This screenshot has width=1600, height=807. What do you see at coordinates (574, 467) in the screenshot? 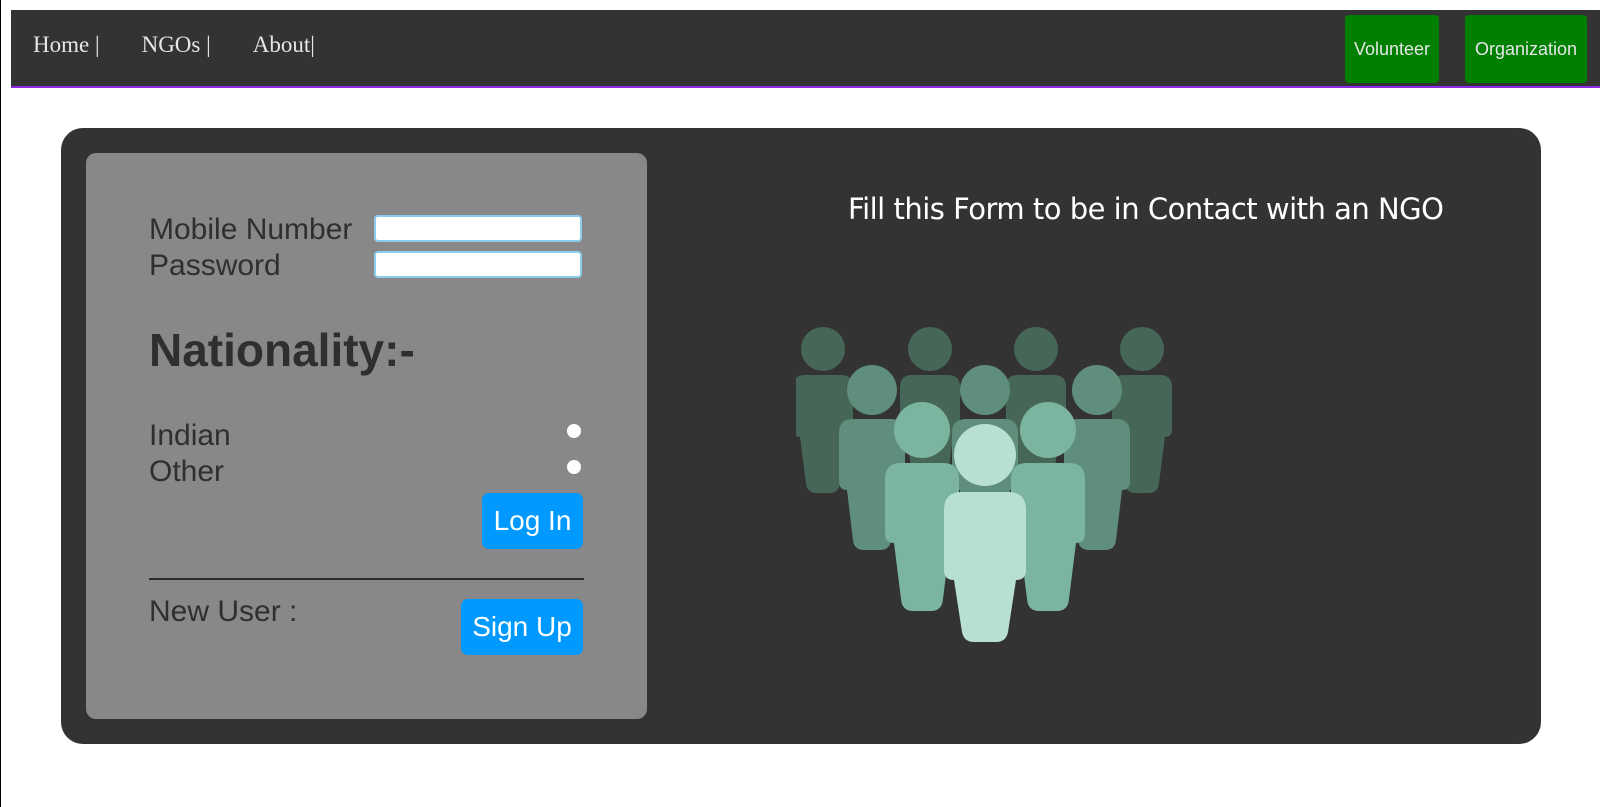
I see `option-other-radio` at bounding box center [574, 467].